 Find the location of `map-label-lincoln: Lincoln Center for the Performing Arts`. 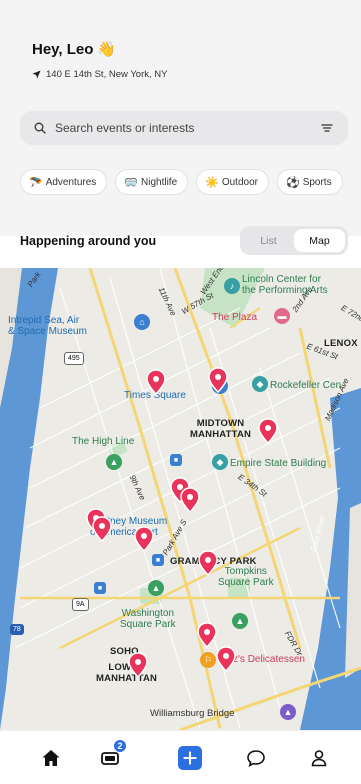

map-label-lincoln: Lincoln Center for the Performing Arts is located at coordinates (285, 285).